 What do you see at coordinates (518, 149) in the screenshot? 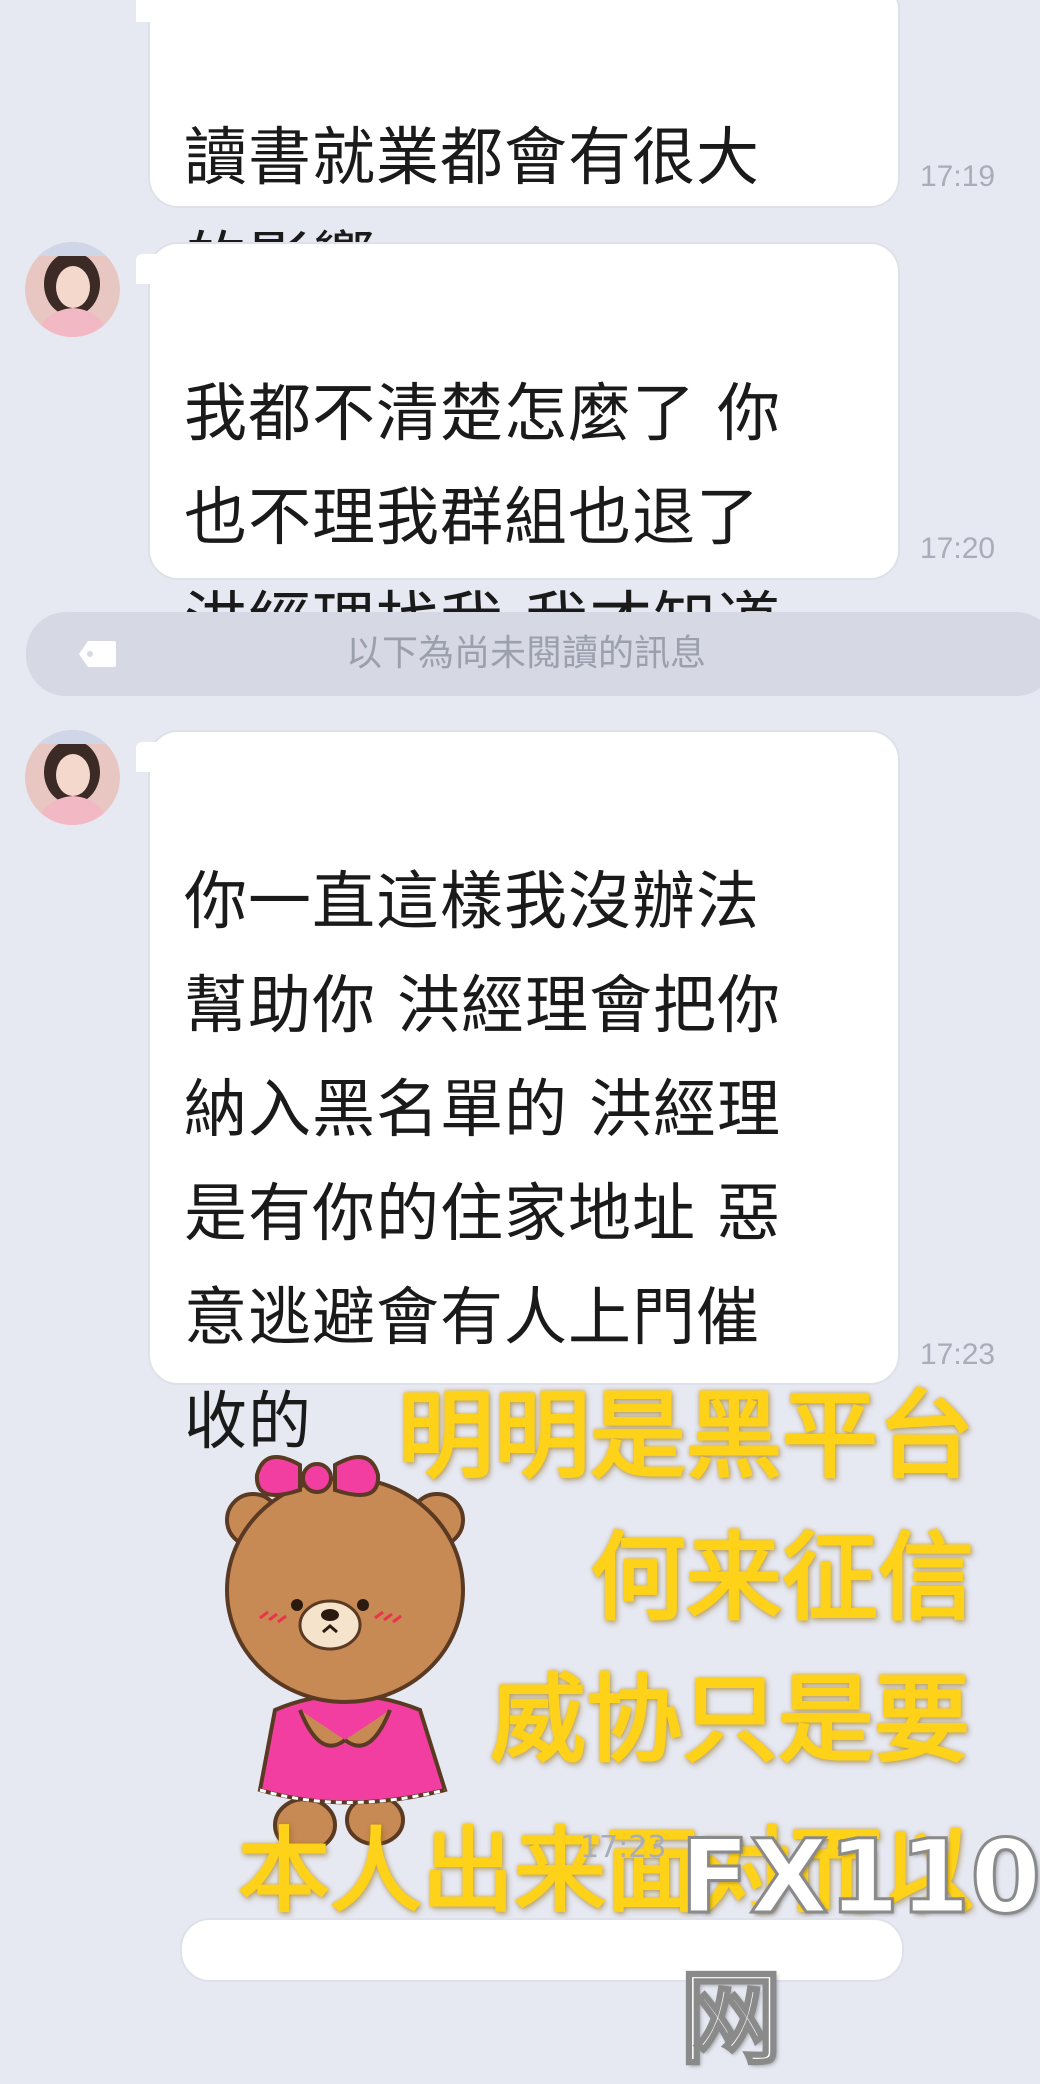
I see `message-bubble: 讀書就業都會有很大 的影響。` at bounding box center [518, 149].